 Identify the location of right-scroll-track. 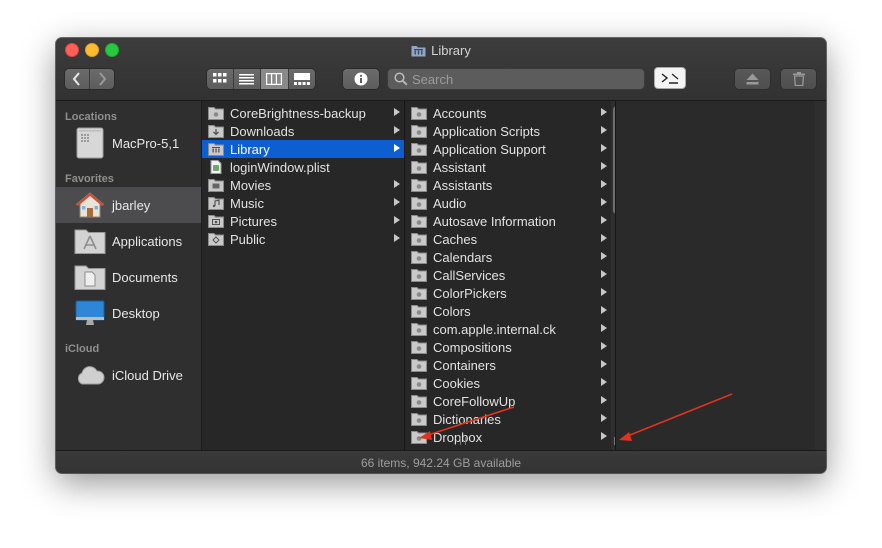
(820, 275).